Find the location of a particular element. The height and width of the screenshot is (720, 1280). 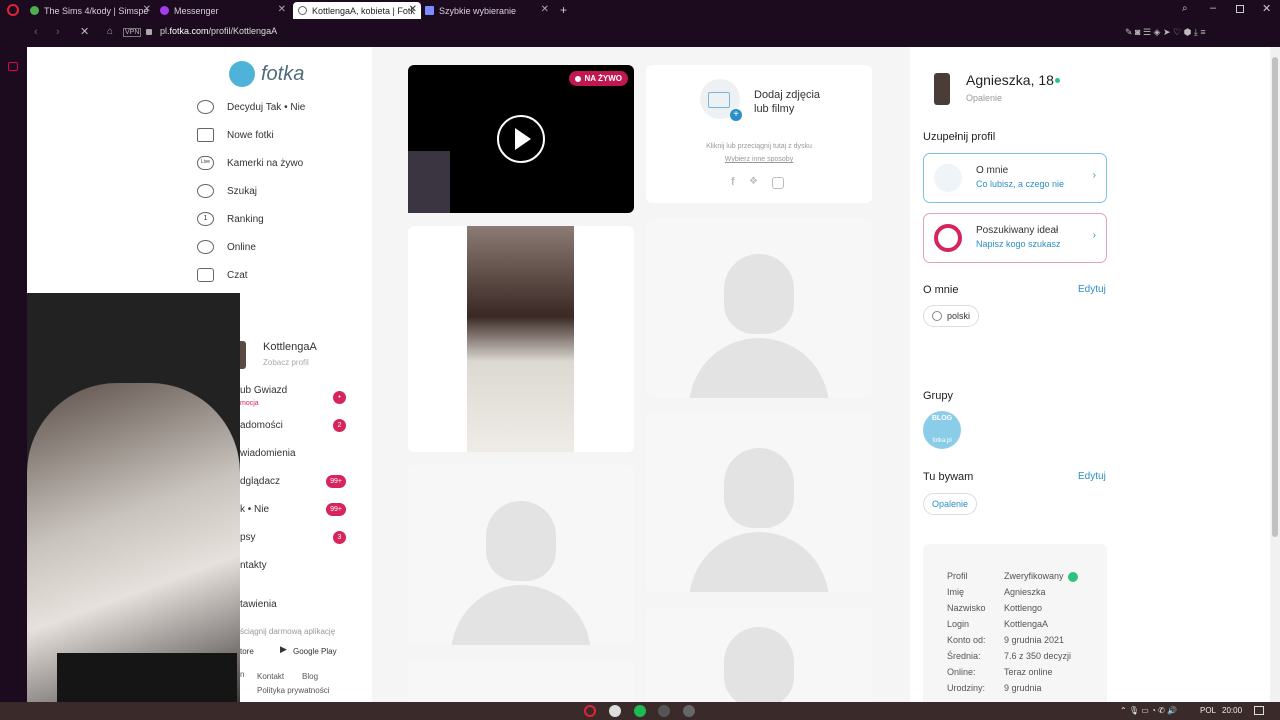

menu-wiadomosci: adomości is located at coordinates (261, 425).